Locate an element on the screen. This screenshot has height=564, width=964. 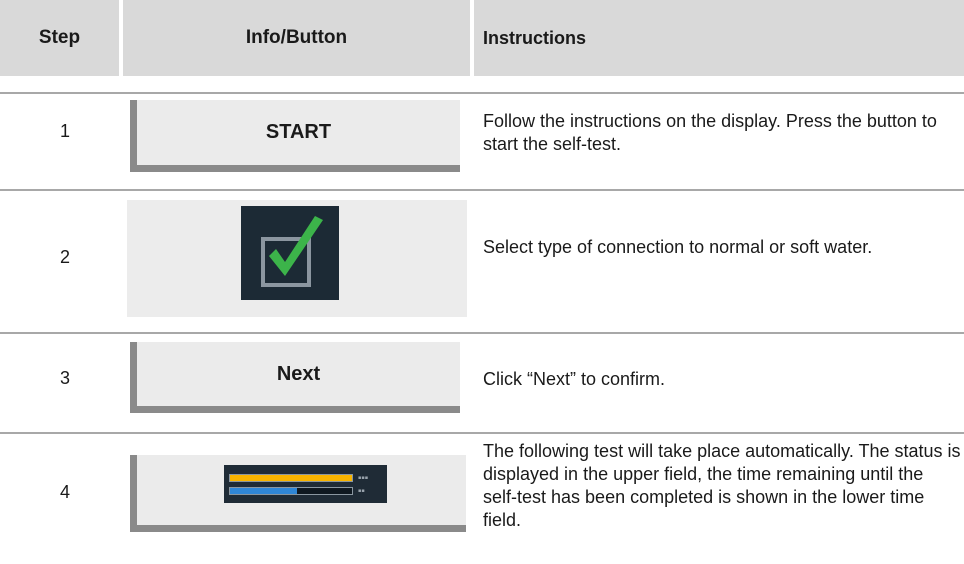
checkmark-icon is located at coordinates (292, 251).